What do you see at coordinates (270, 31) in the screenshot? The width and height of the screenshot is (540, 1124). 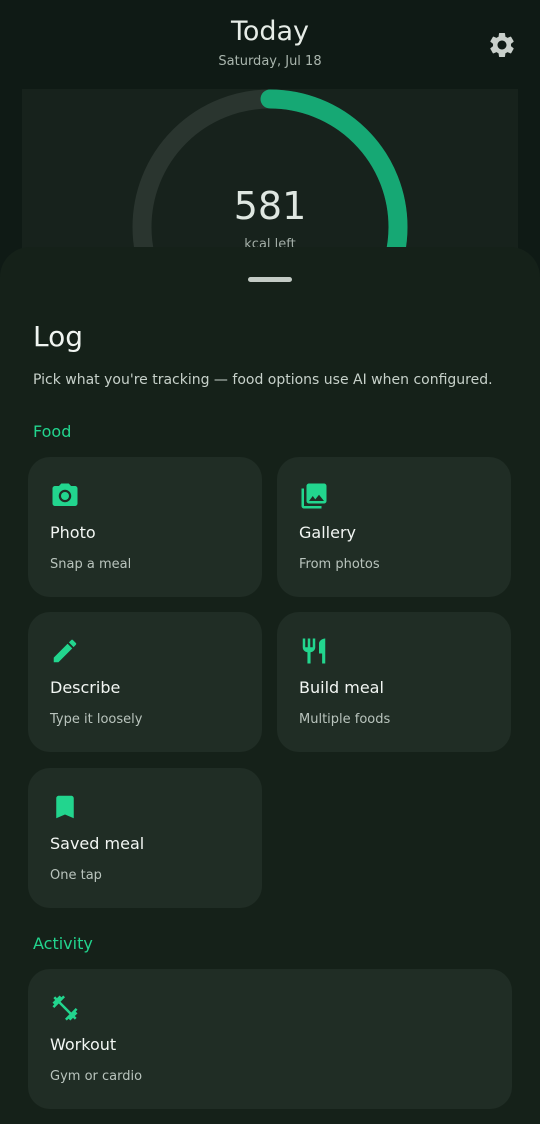 I see `page-title: Today` at bounding box center [270, 31].